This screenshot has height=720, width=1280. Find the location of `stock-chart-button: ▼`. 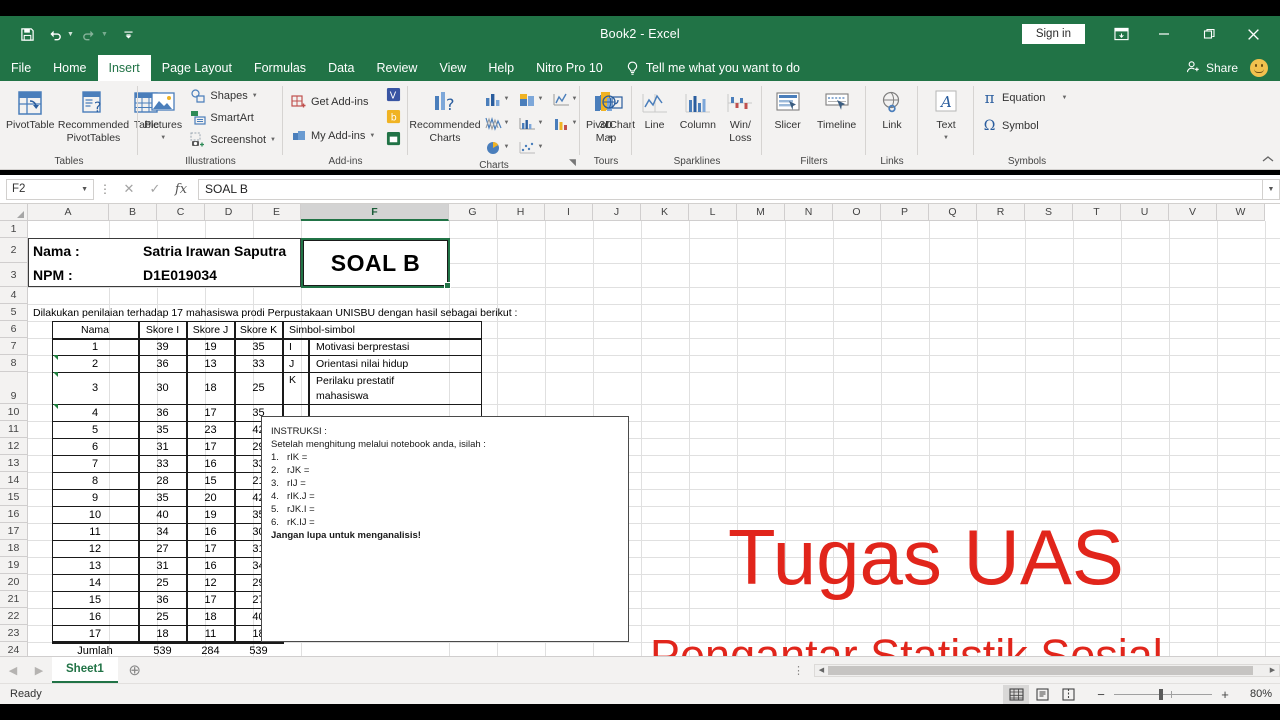

stock-chart-button: ▼ is located at coordinates (497, 123).